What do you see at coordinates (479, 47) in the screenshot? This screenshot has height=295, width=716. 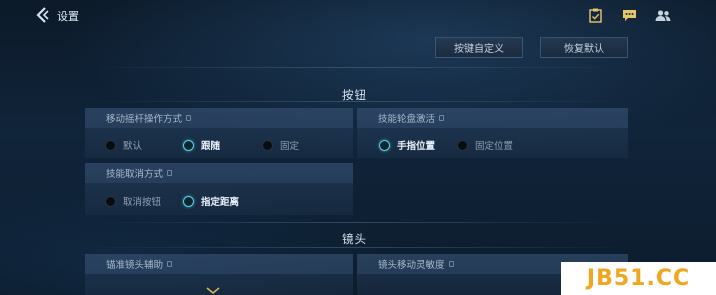 I see `customize-keys-button: 按键自定义` at bounding box center [479, 47].